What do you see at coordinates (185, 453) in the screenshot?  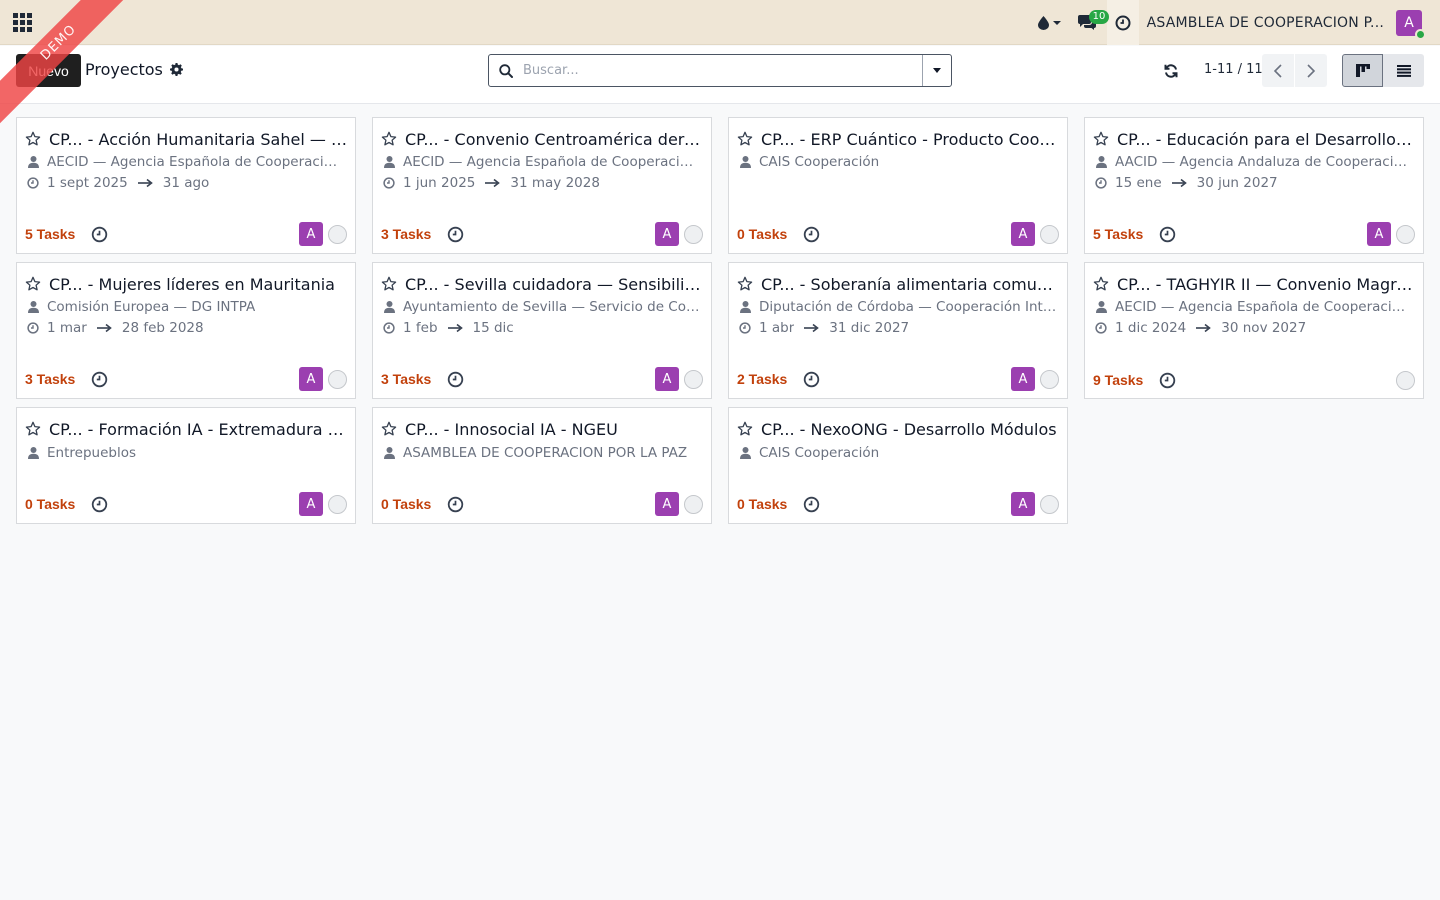 I see `partner-row: Entrepueblos` at bounding box center [185, 453].